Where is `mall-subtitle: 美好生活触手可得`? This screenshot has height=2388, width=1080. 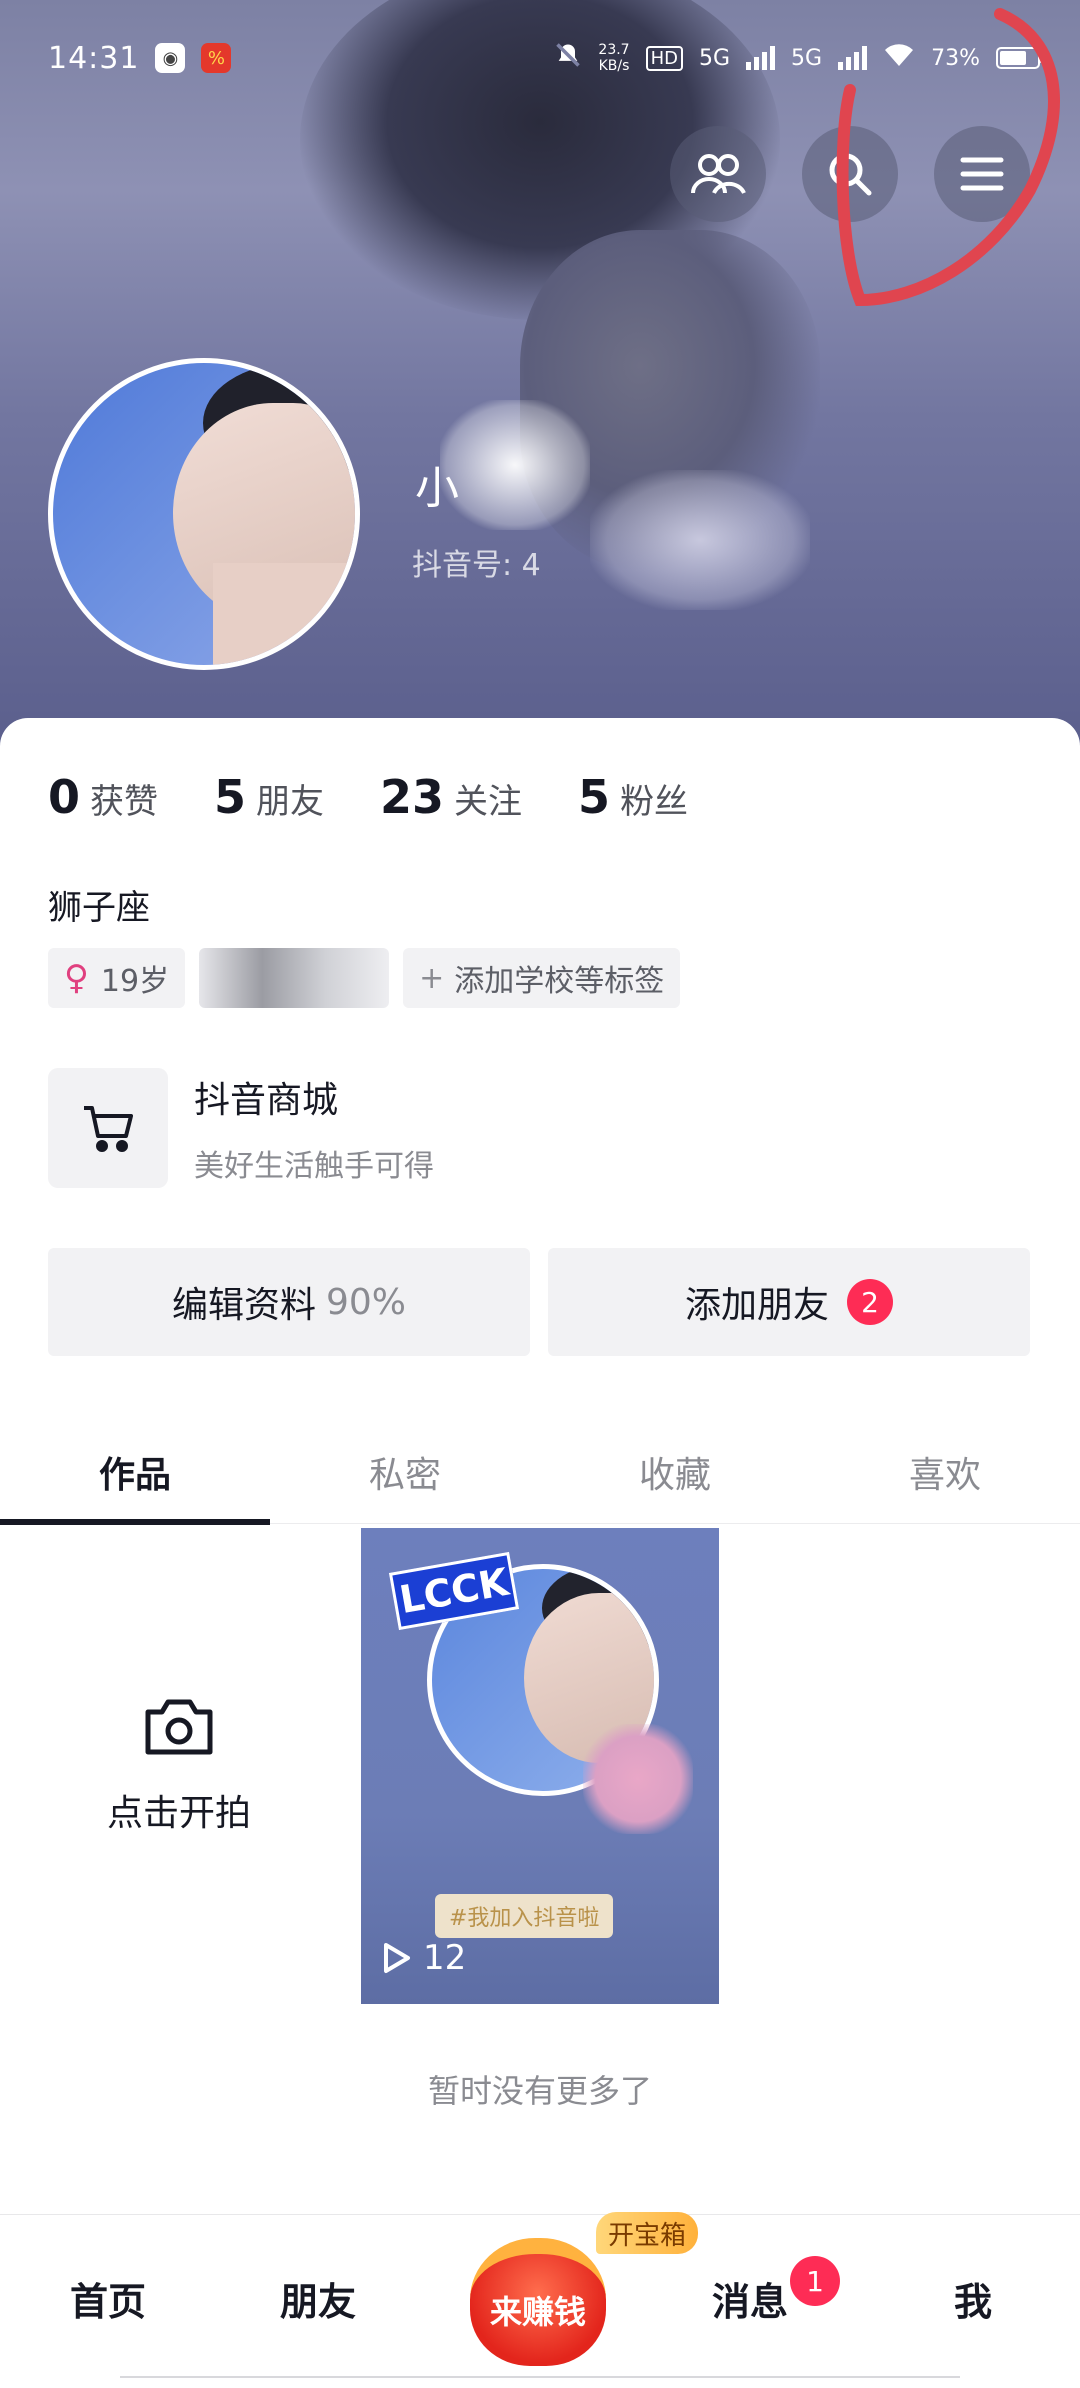 mall-subtitle: 美好生活触手可得 is located at coordinates (314, 1166).